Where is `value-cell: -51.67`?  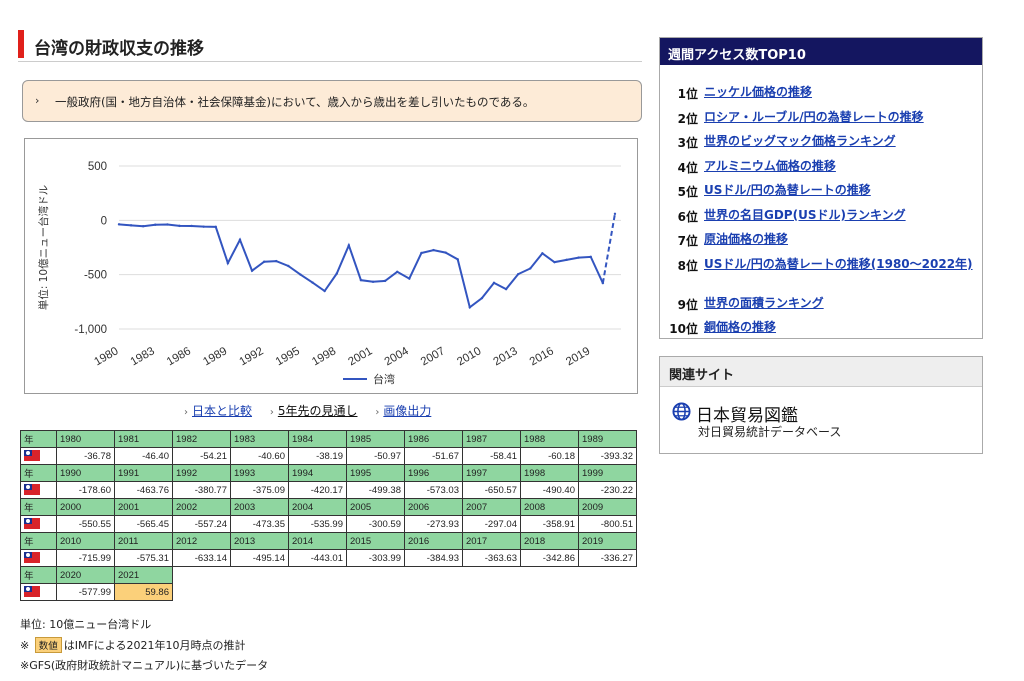 value-cell: -51.67 is located at coordinates (433, 456).